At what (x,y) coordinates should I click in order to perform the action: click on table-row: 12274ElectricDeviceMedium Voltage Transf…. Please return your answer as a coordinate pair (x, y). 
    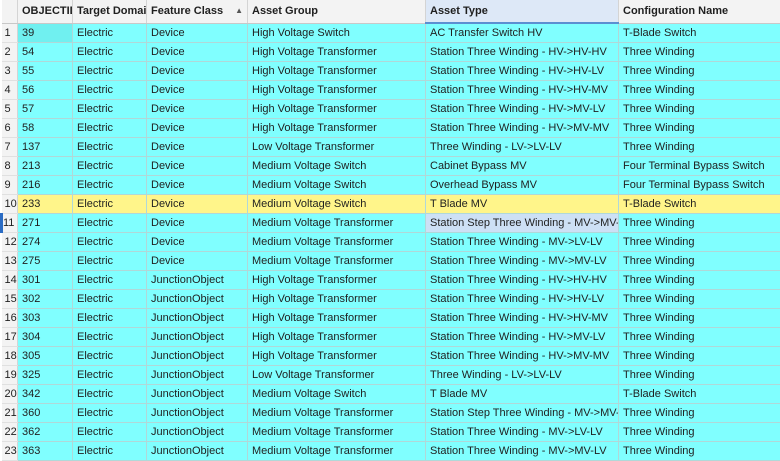
    Looking at the image, I should click on (391, 242).